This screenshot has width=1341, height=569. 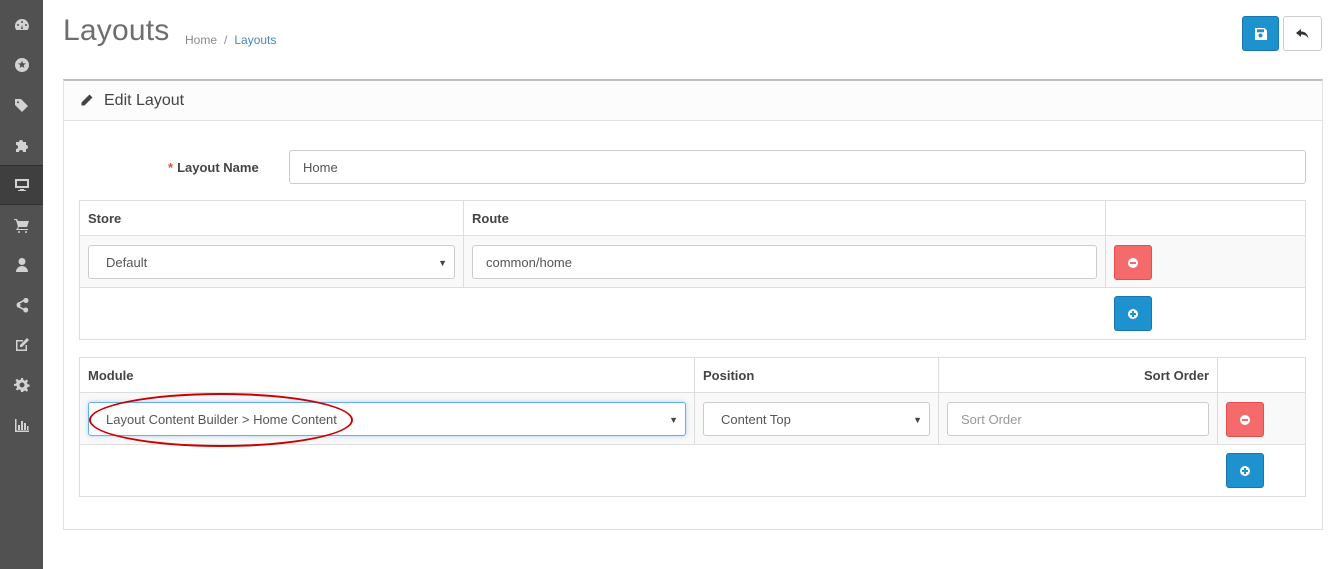 I want to click on back-button, so click(x=1302, y=33).